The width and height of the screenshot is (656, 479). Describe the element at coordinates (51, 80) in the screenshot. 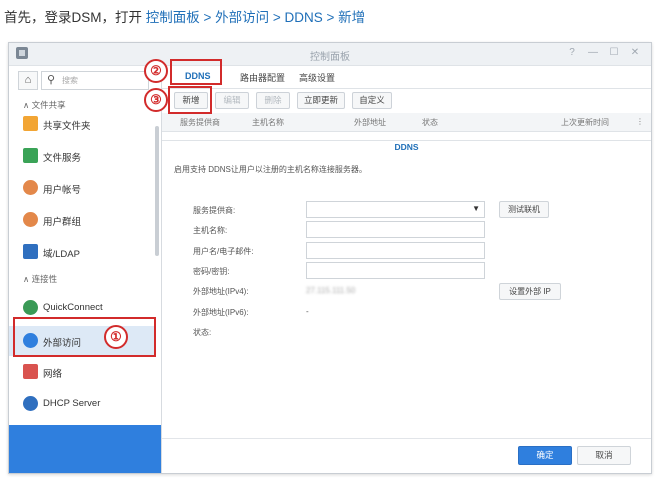

I see `search-icon: ⚲` at that location.